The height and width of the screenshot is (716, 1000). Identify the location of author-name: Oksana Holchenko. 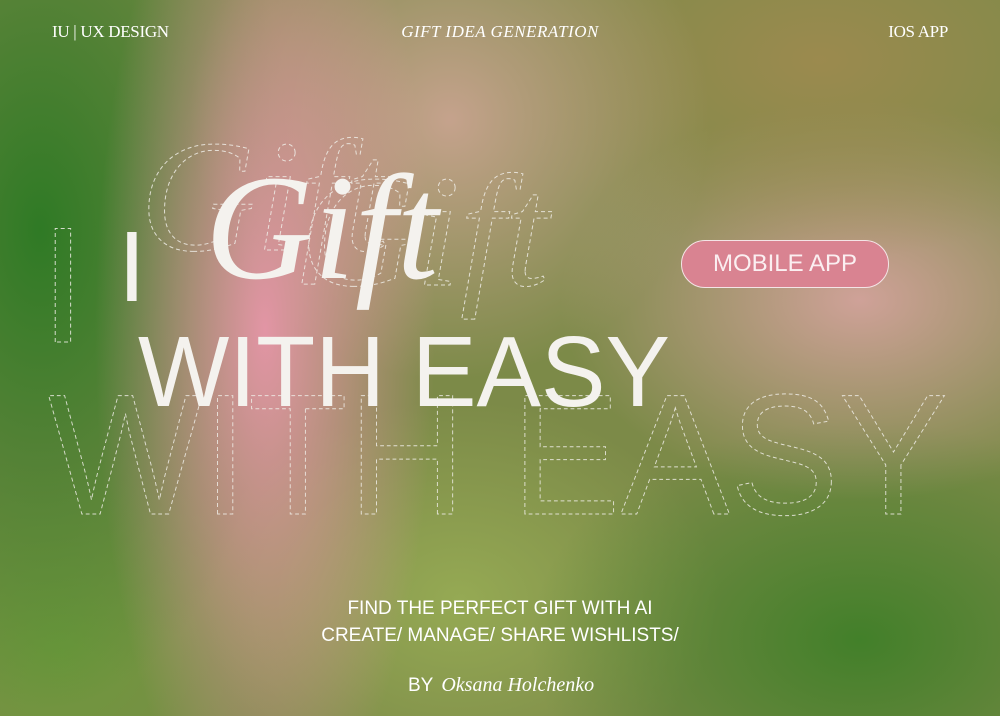
(518, 685).